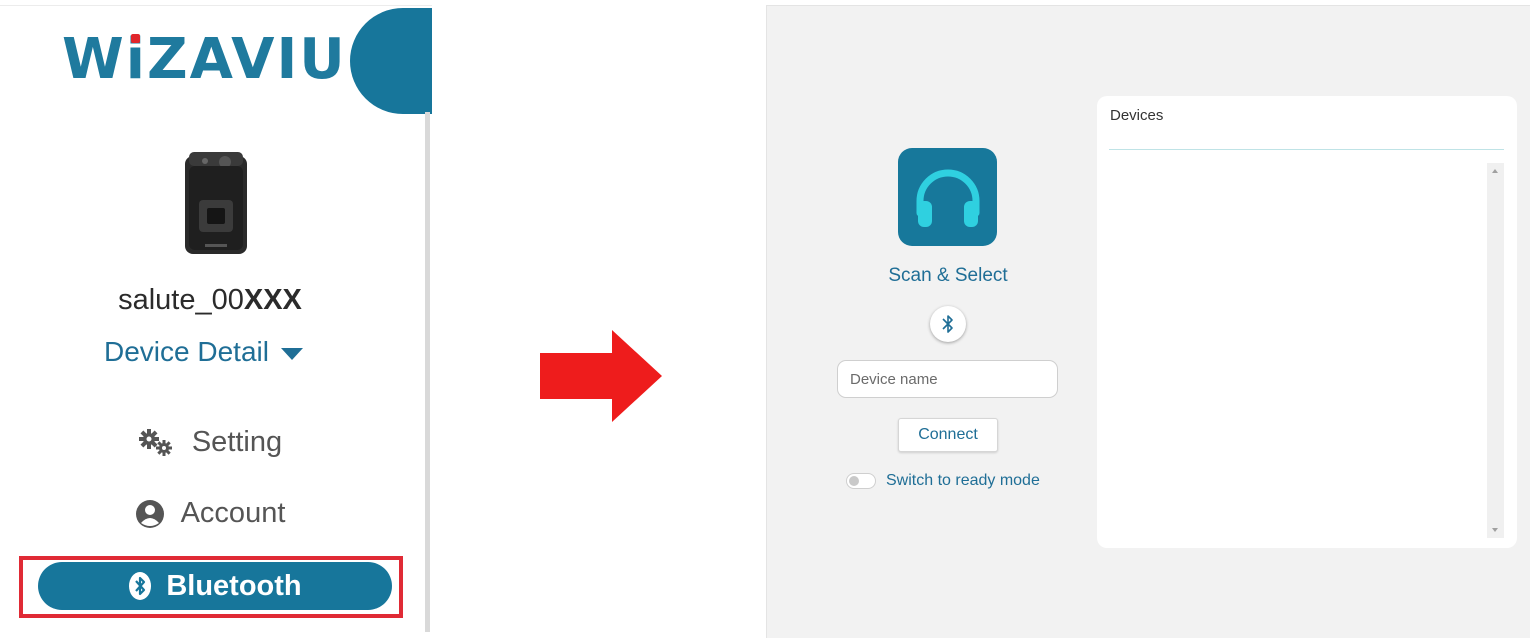  I want to click on logo-dot, so click(135, 38).